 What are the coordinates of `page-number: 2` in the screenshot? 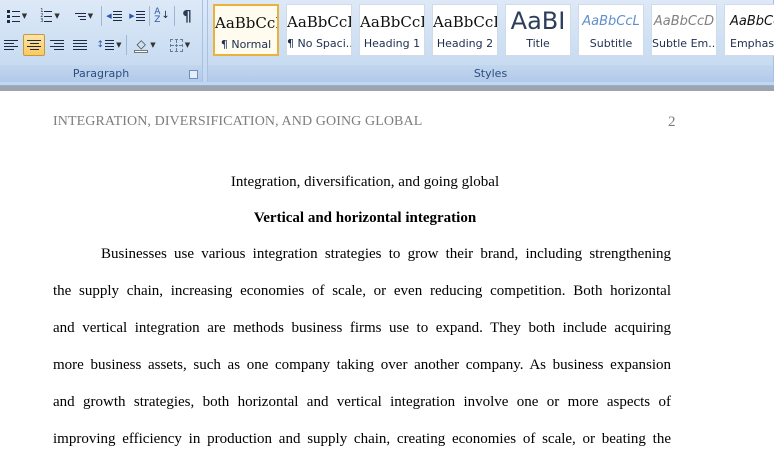 It's located at (672, 122).